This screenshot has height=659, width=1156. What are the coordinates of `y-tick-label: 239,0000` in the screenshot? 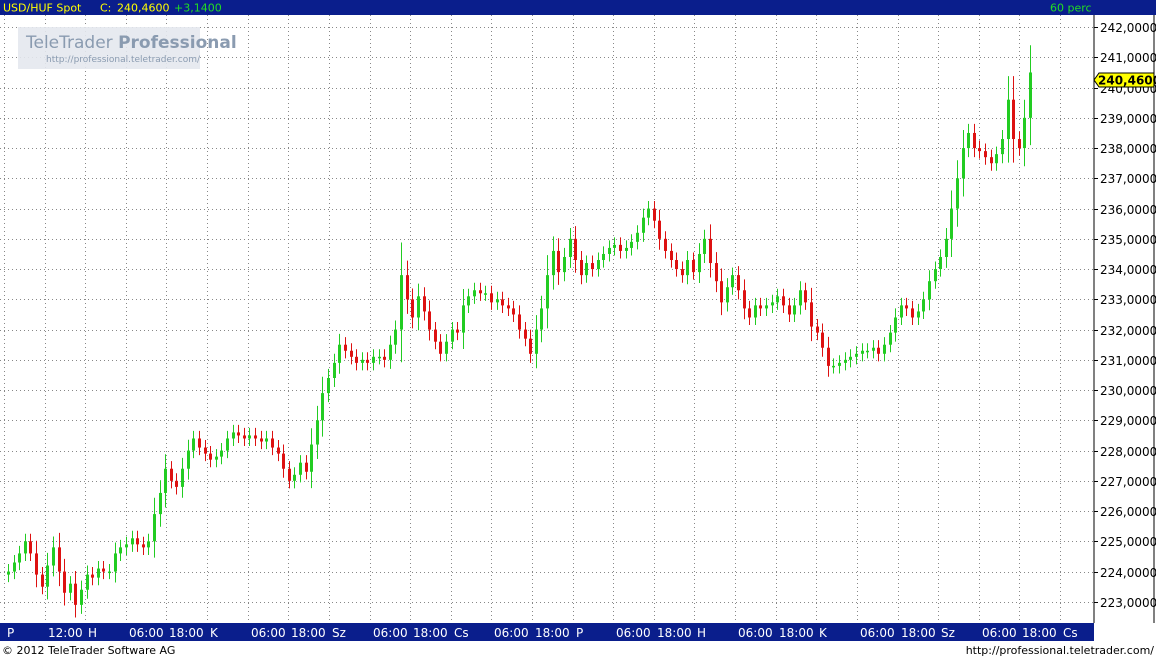 It's located at (1128, 119).